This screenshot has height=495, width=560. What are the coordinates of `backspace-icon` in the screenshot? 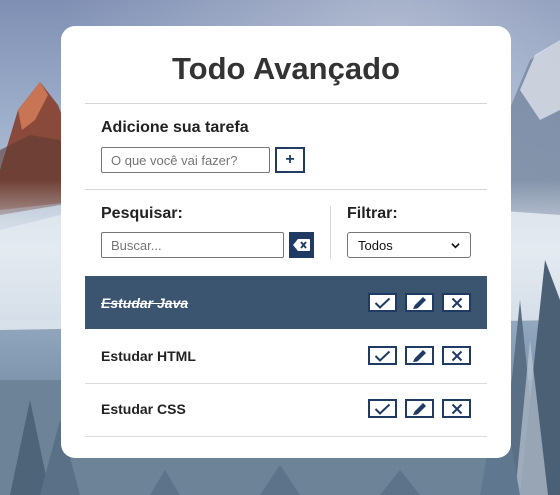 It's located at (301, 245).